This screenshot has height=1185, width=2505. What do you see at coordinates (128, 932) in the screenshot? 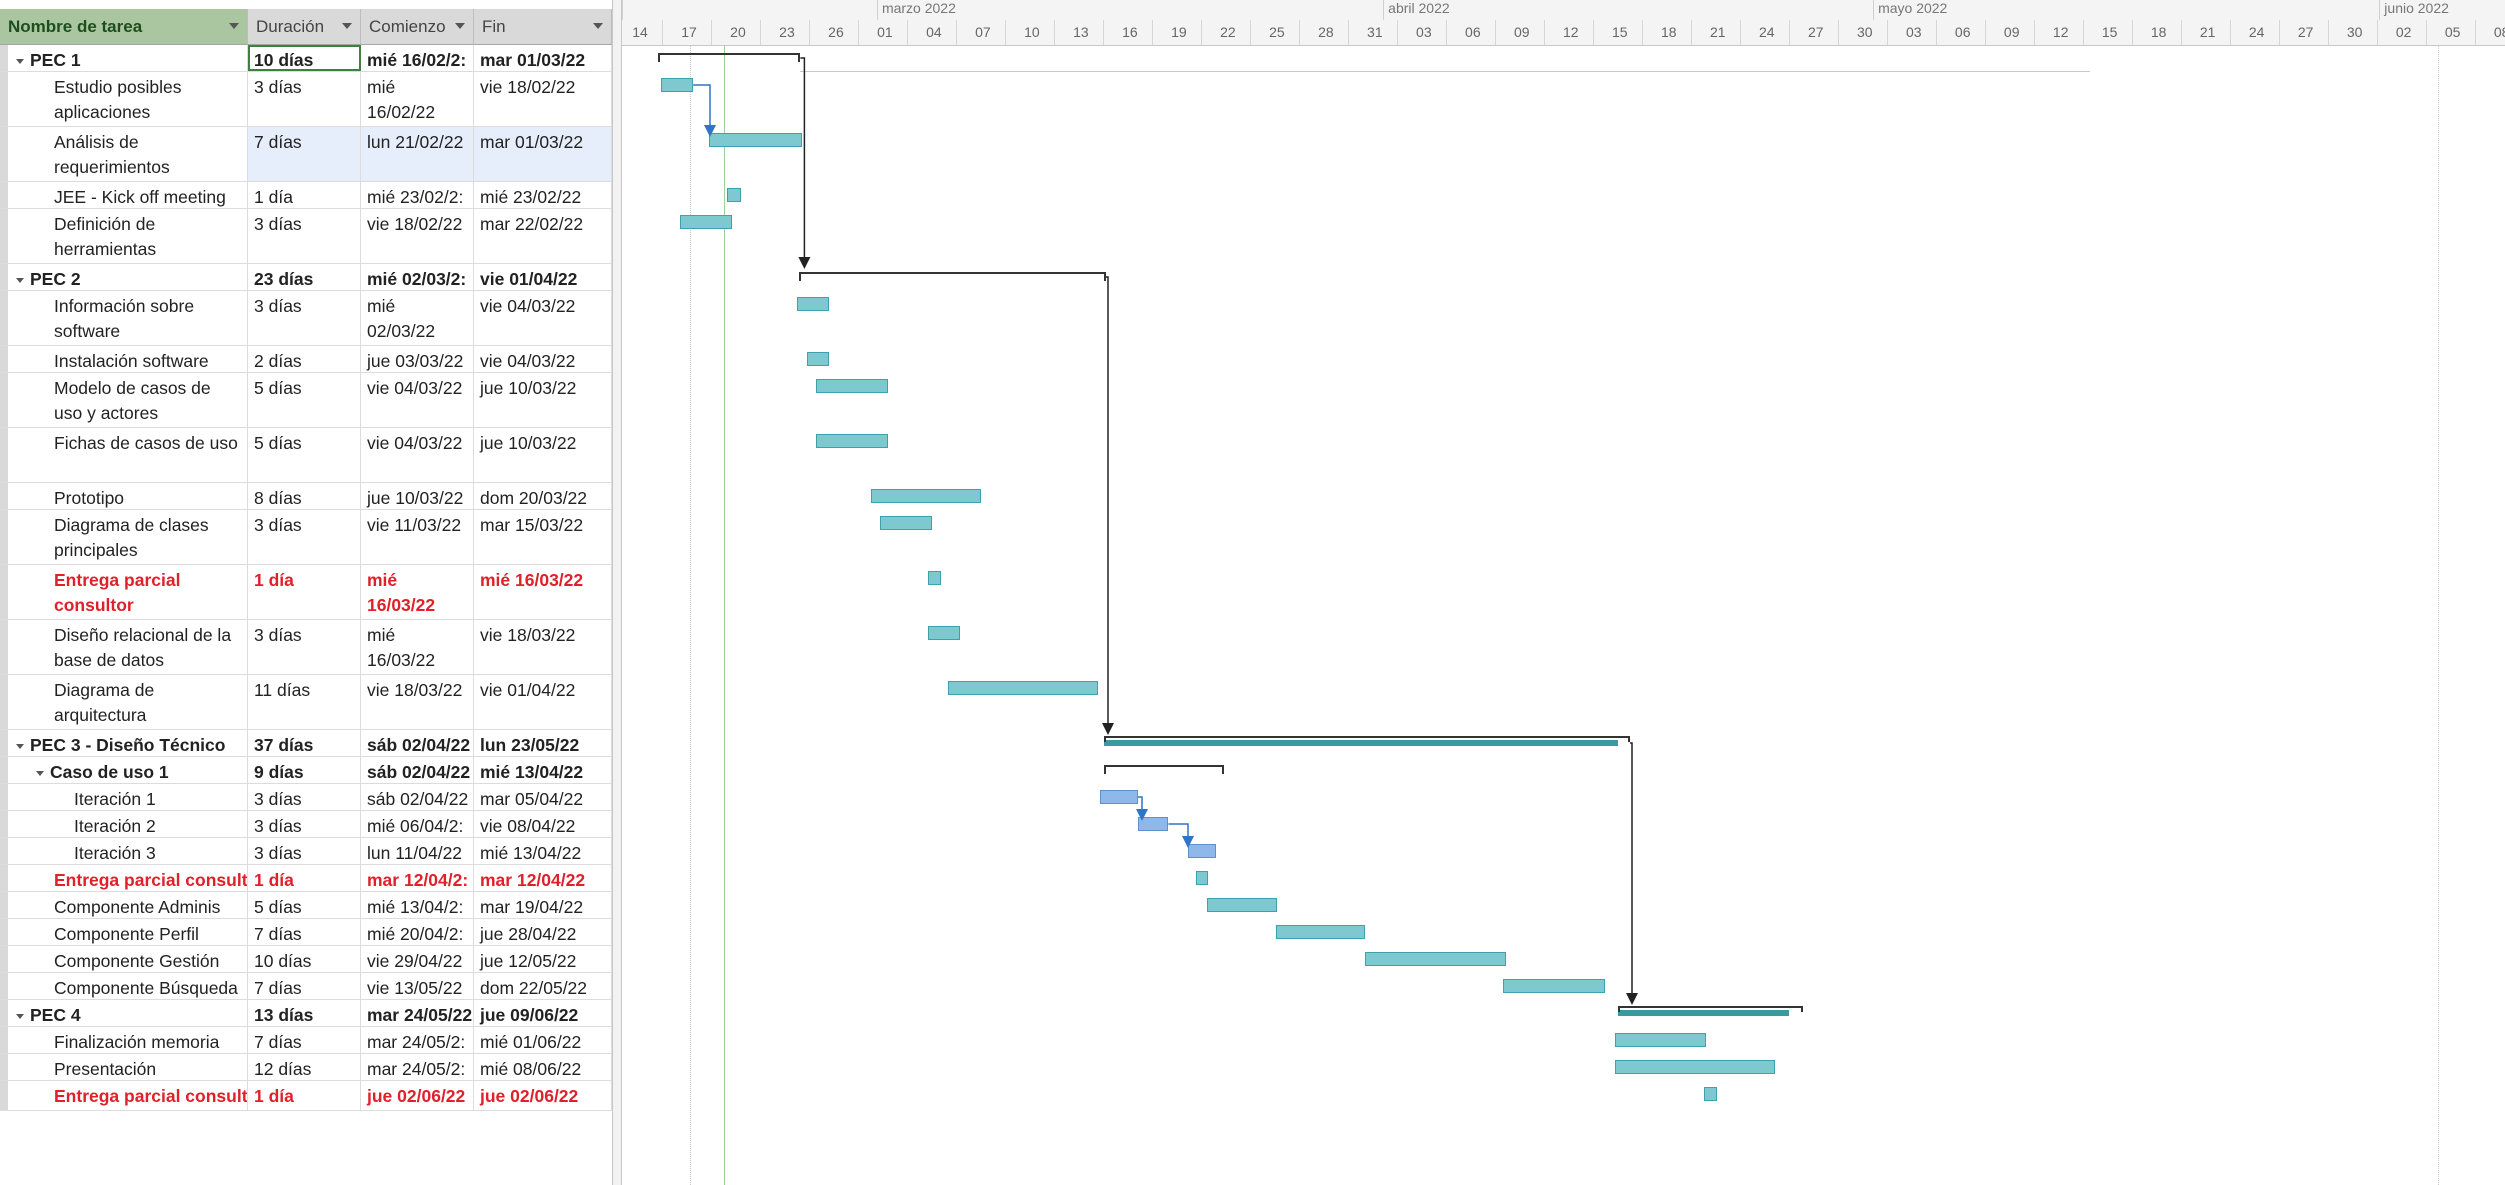
I see `task-name-cell: Componente Perfil` at bounding box center [128, 932].